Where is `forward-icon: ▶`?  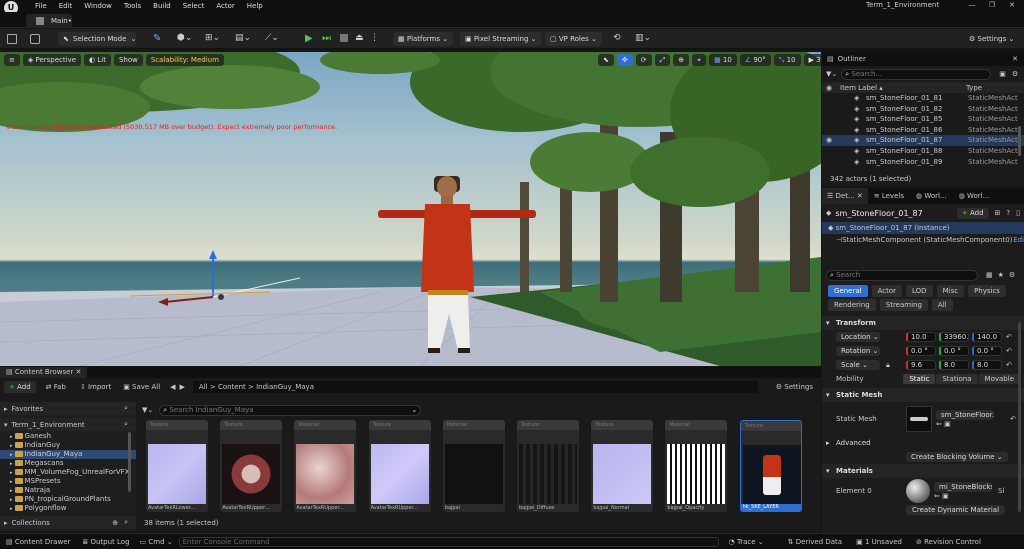
forward-icon: ▶ is located at coordinates (182, 387).